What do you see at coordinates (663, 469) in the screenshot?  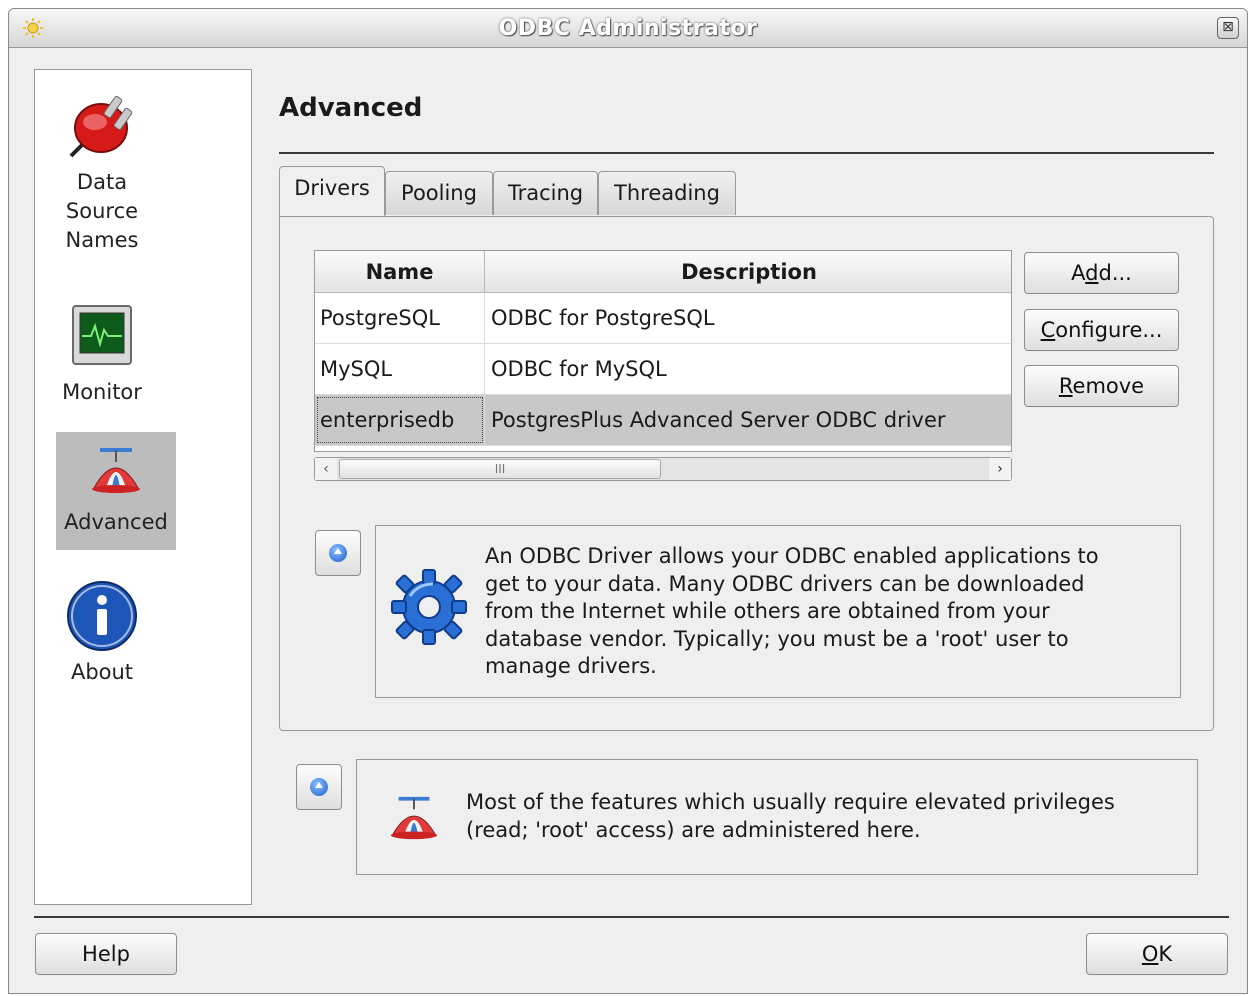 I see `horizontal-scrollbar: ‹ III ›` at bounding box center [663, 469].